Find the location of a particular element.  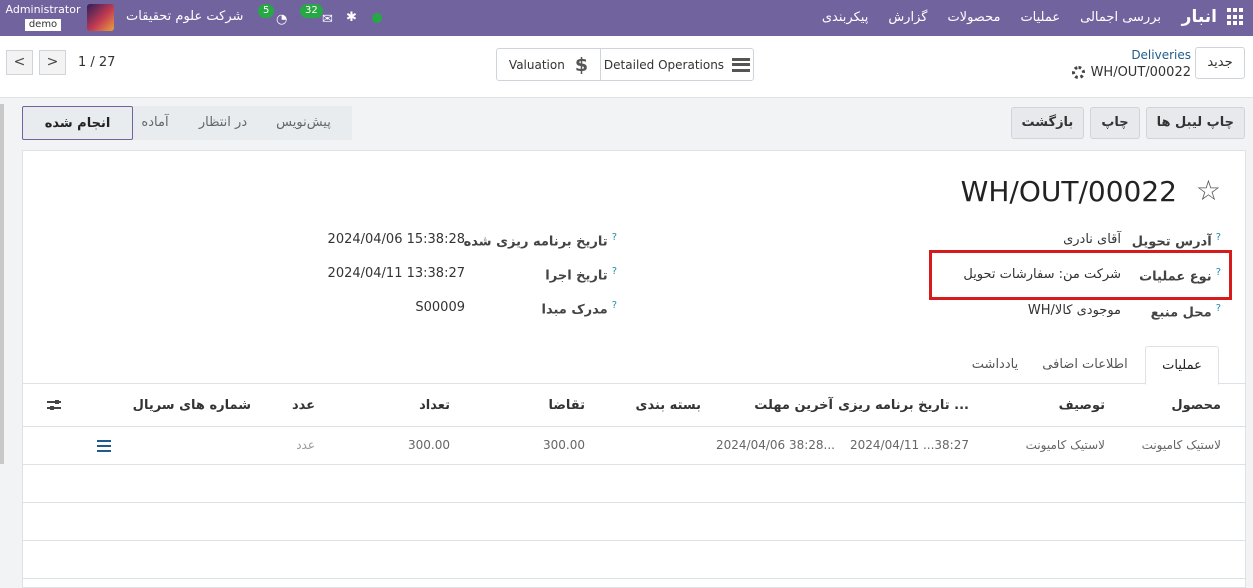

star-icon: ☆ is located at coordinates (1208, 191).